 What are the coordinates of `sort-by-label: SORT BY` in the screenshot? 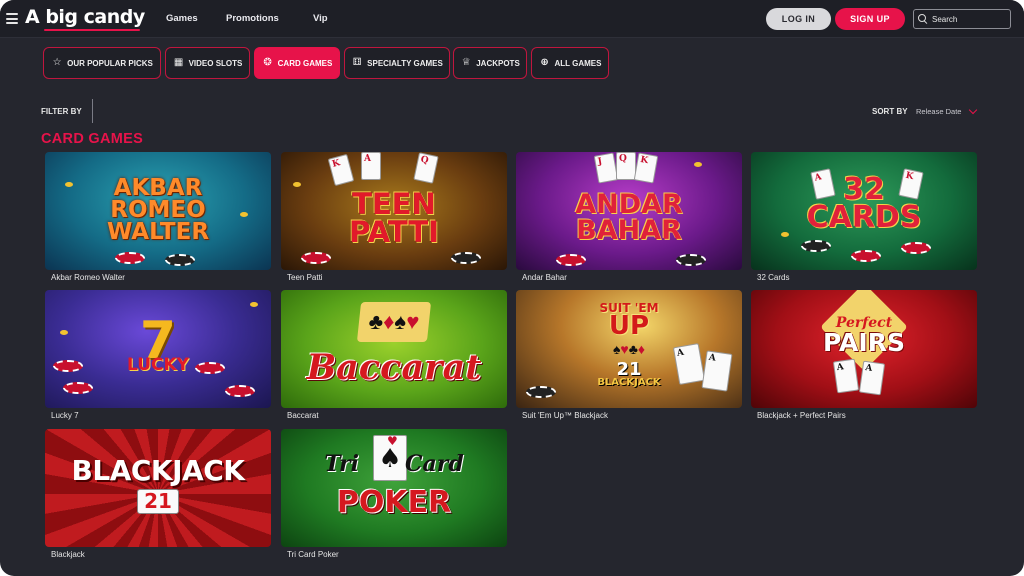 It's located at (890, 111).